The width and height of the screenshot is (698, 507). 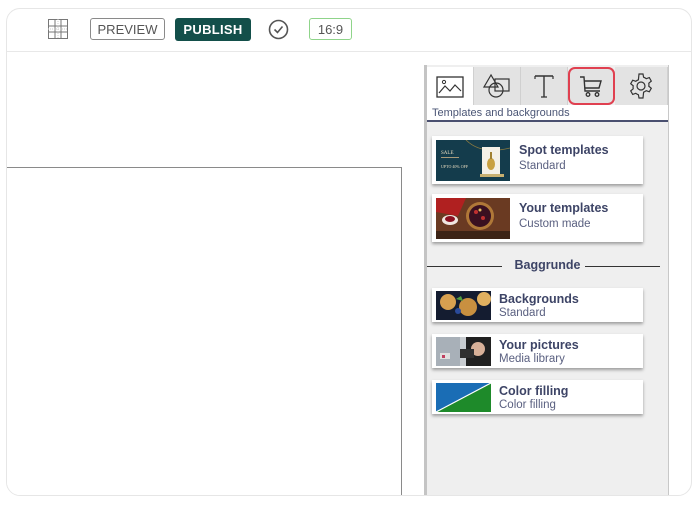 What do you see at coordinates (278, 29) in the screenshot?
I see `check-circle-icon` at bounding box center [278, 29].